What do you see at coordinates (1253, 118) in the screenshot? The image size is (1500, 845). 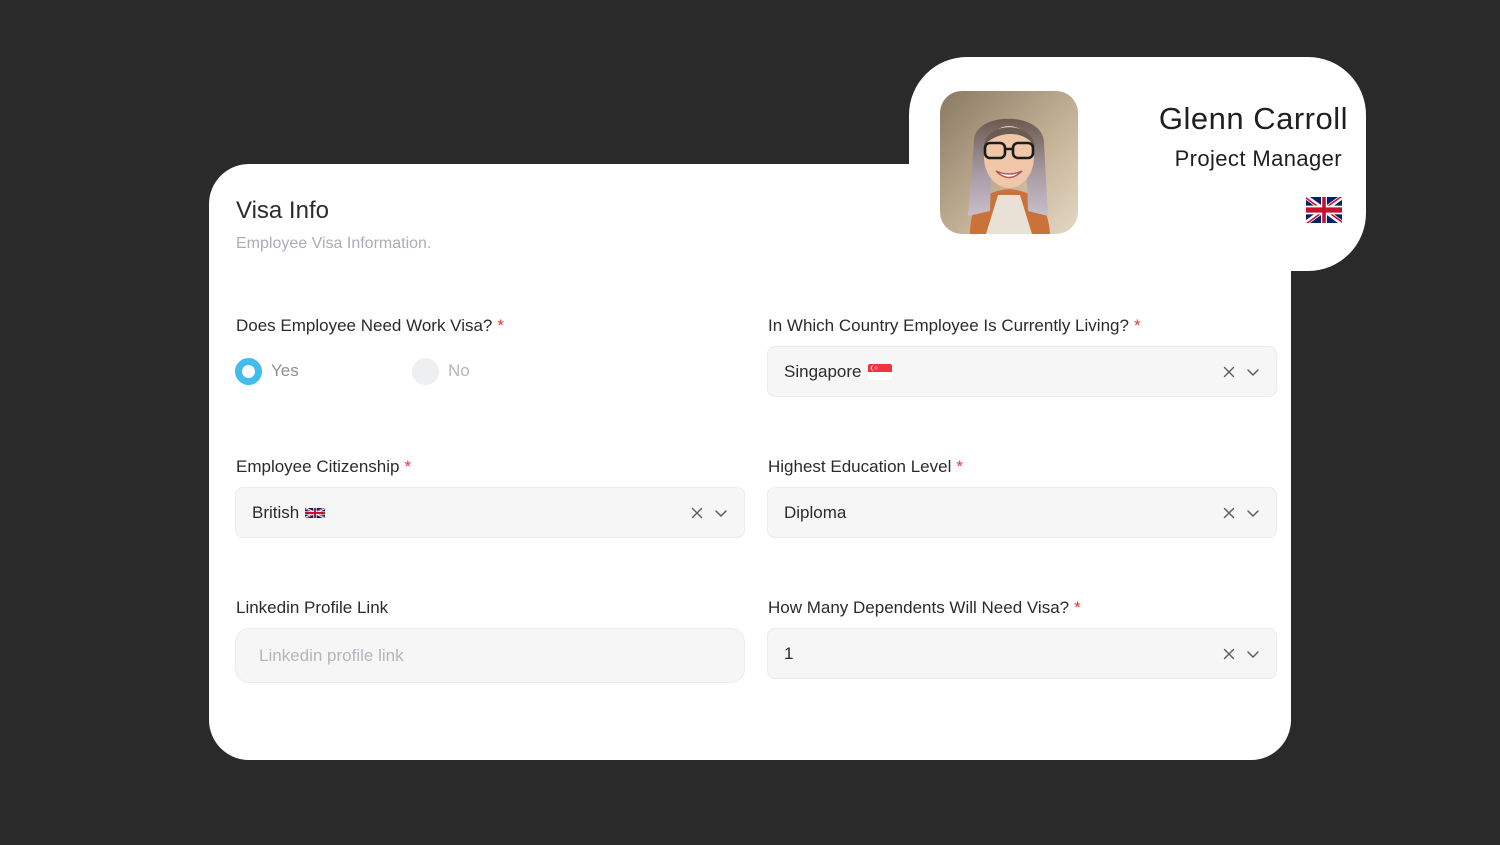 I see `profile-name: Glenn Carroll` at bounding box center [1253, 118].